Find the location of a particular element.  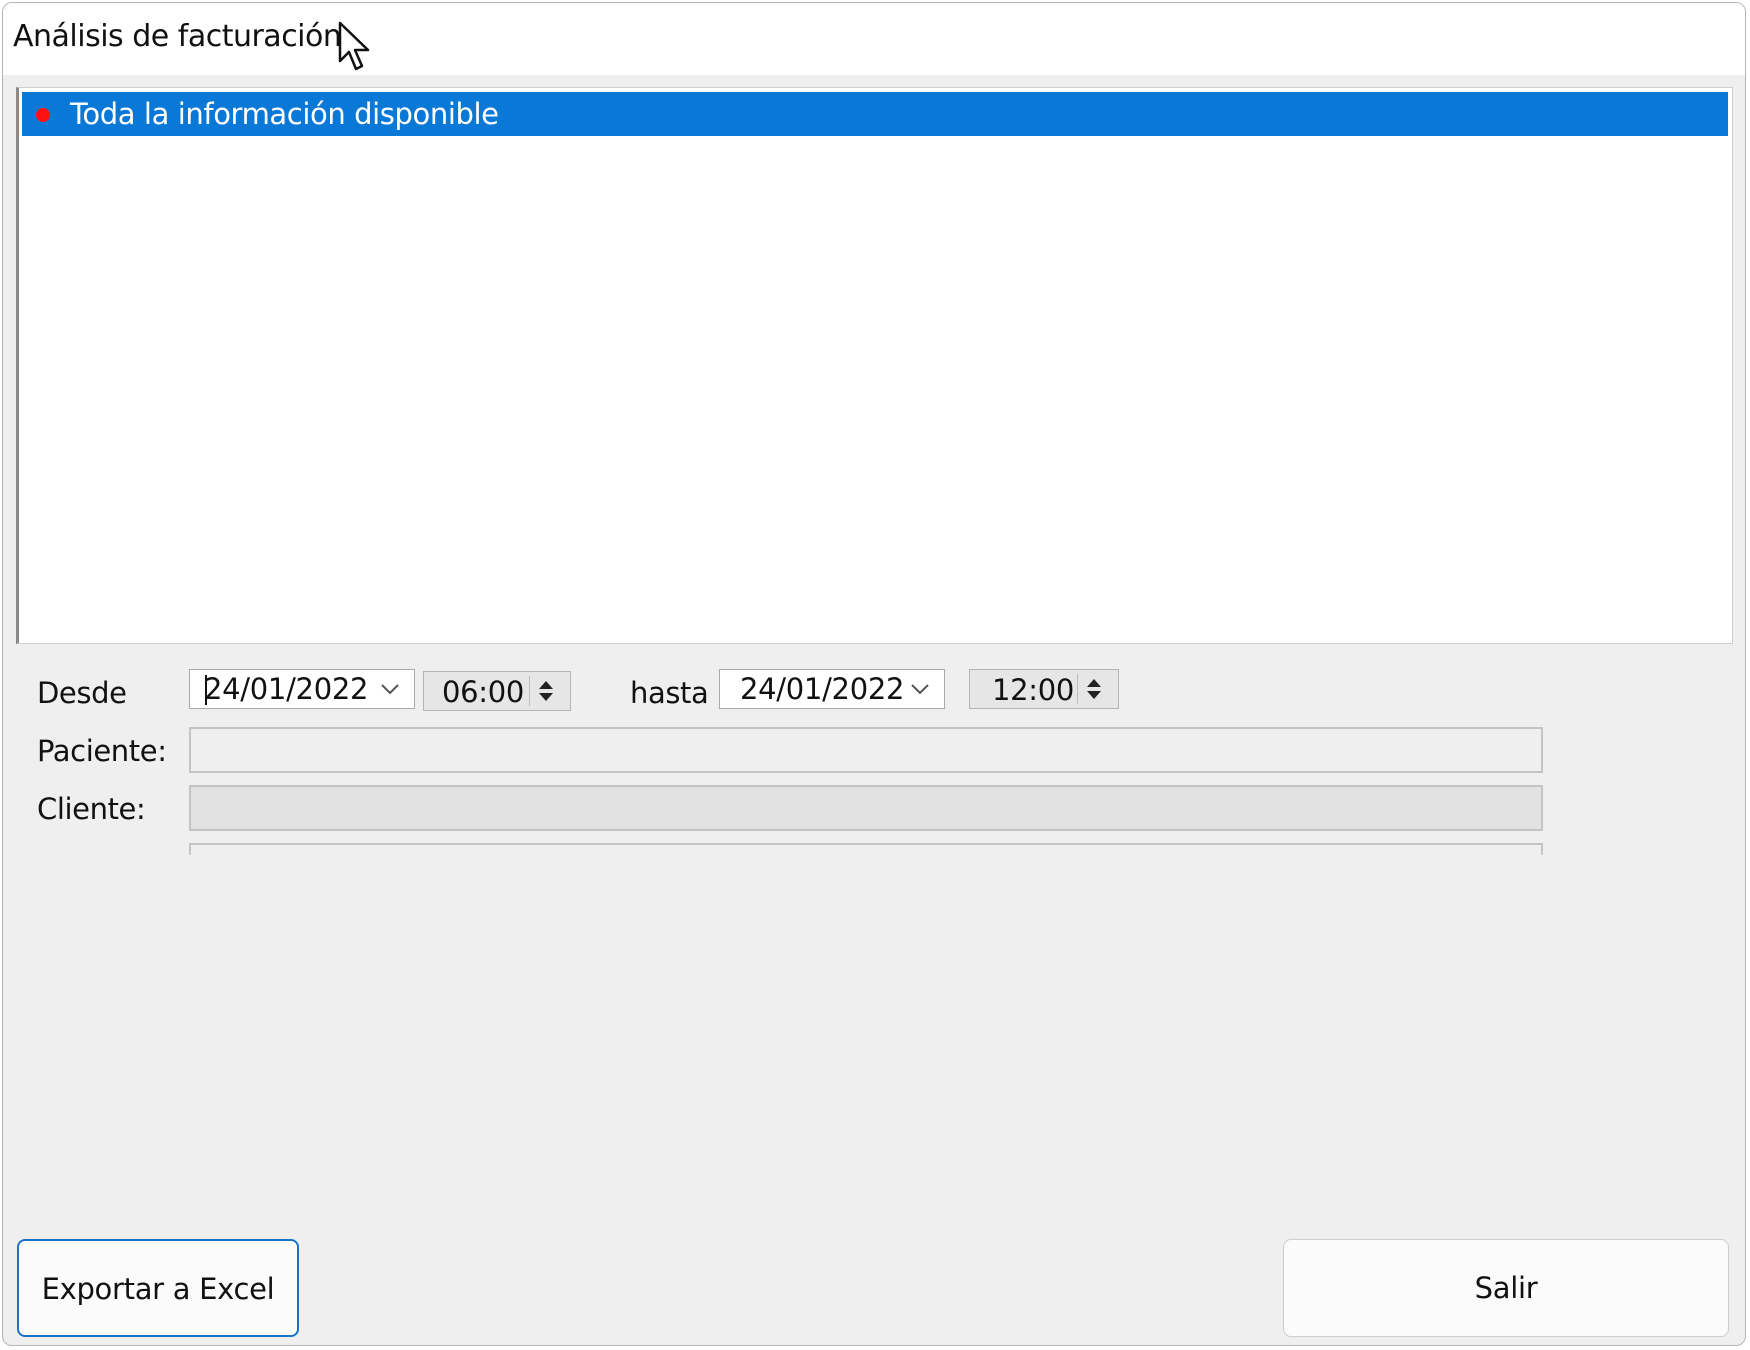

desde-date-picker: 24/01/2022 is located at coordinates (302, 689).